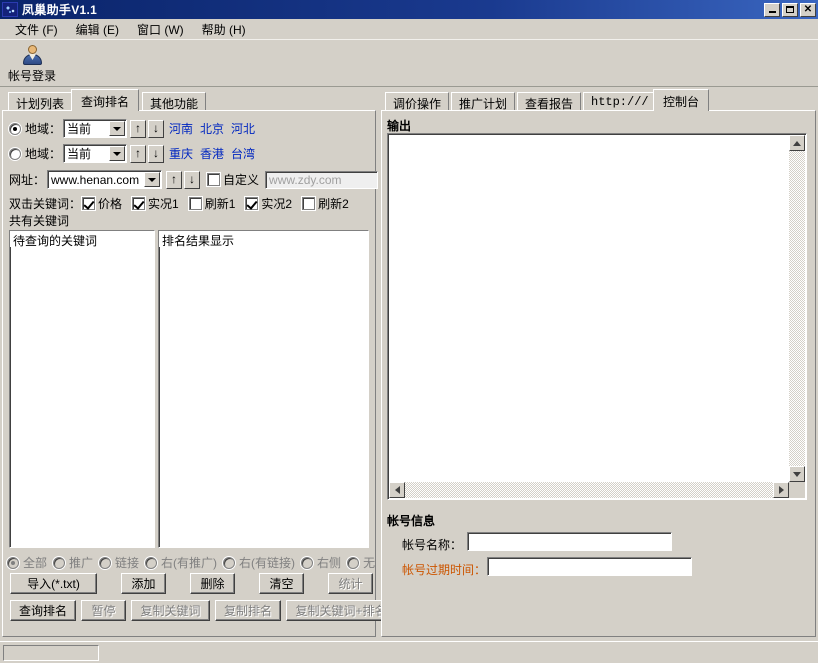  I want to click on copy-keyword-button: 复制关键词, so click(170, 610).